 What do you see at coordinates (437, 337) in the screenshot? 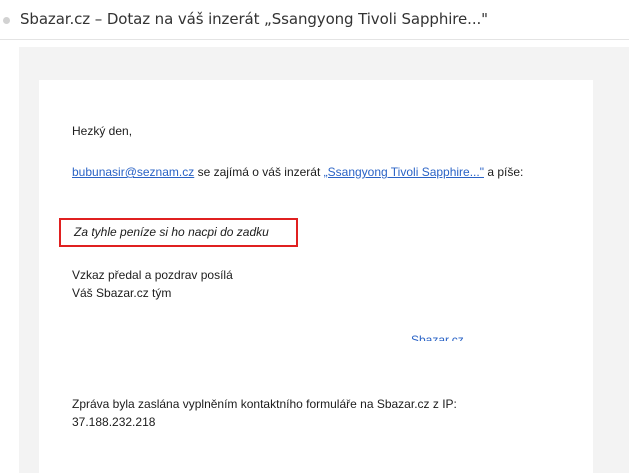
I see `sbazar-site-link-label: Sbazar.cz` at bounding box center [437, 337].